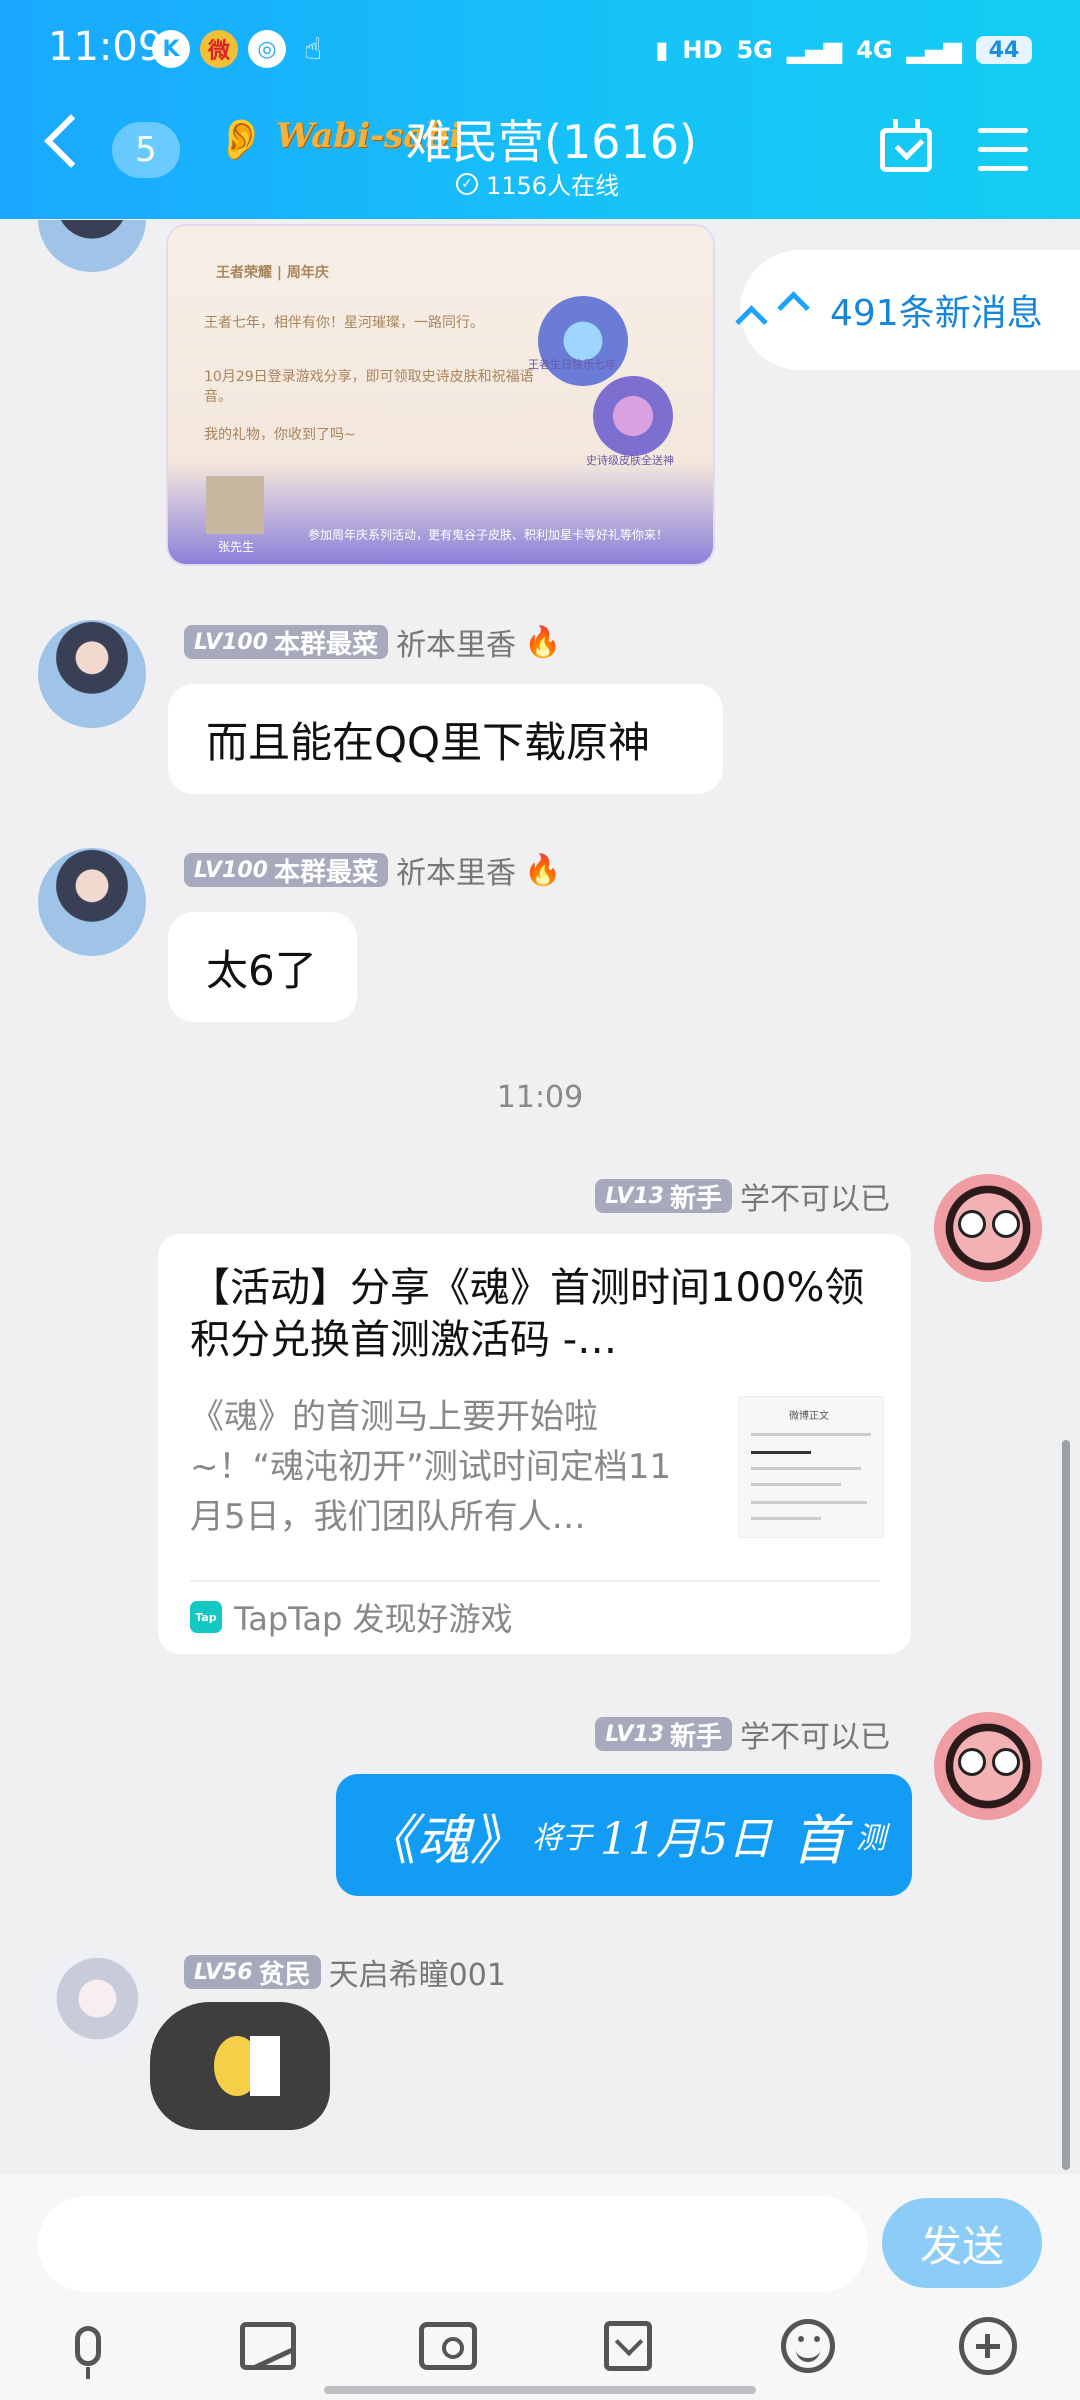 The width and height of the screenshot is (1080, 2400). What do you see at coordinates (268, 2346) in the screenshot?
I see `image-icon` at bounding box center [268, 2346].